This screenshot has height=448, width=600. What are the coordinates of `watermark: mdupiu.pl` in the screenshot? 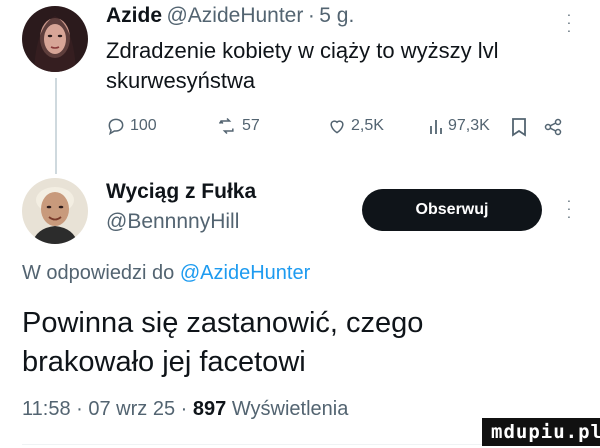 It's located at (541, 432).